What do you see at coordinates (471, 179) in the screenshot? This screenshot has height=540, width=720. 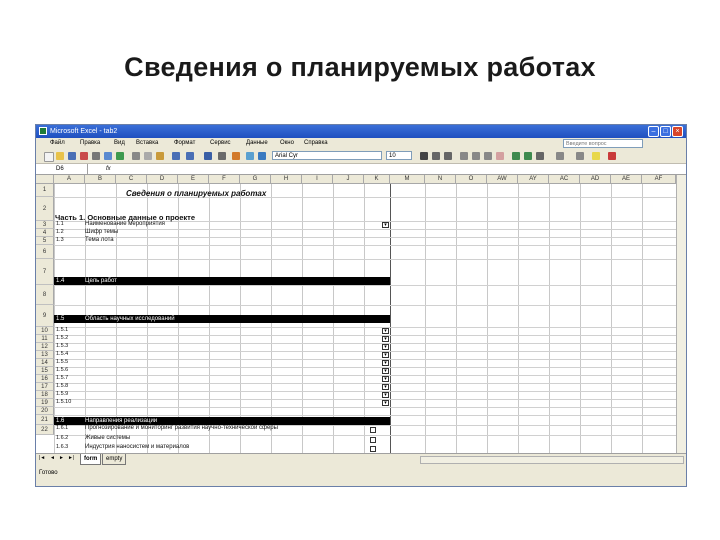 I see `column-header: O` at bounding box center [471, 179].